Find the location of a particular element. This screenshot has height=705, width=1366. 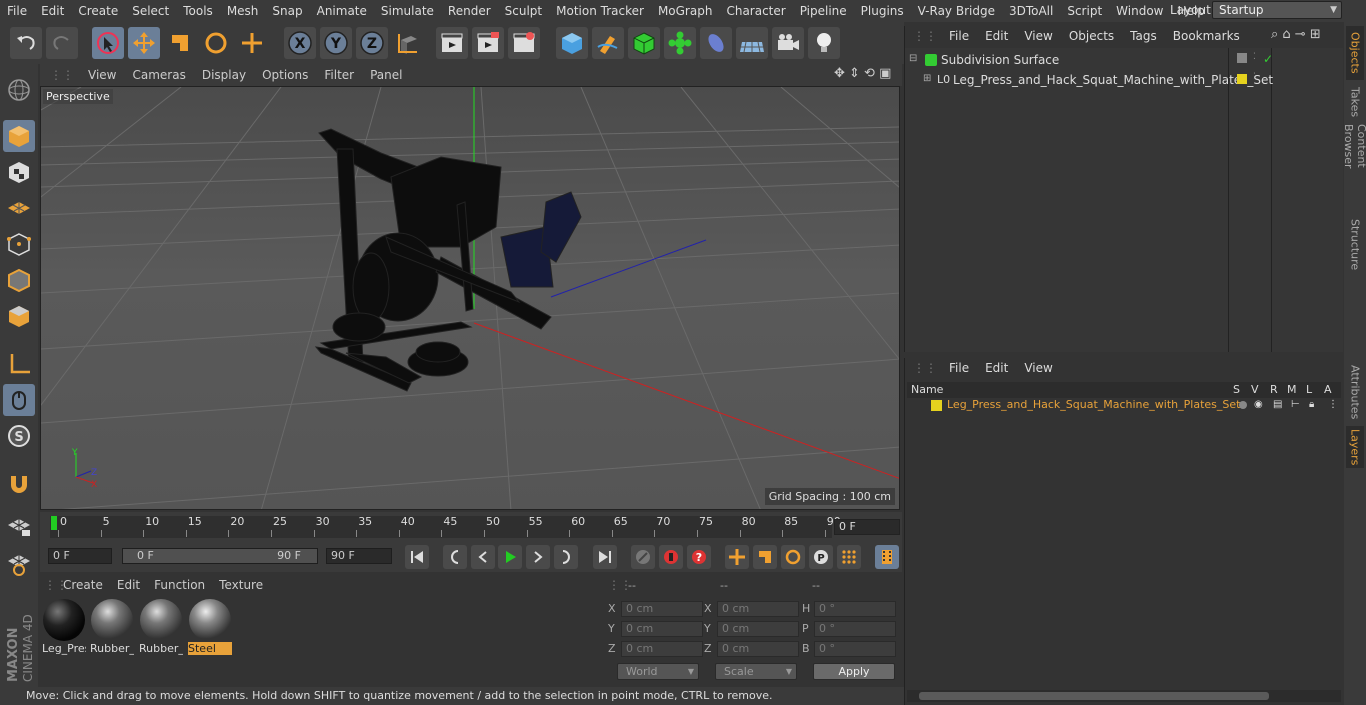

object-menu-bookmarks: Bookmarks is located at coordinates (1206, 36).